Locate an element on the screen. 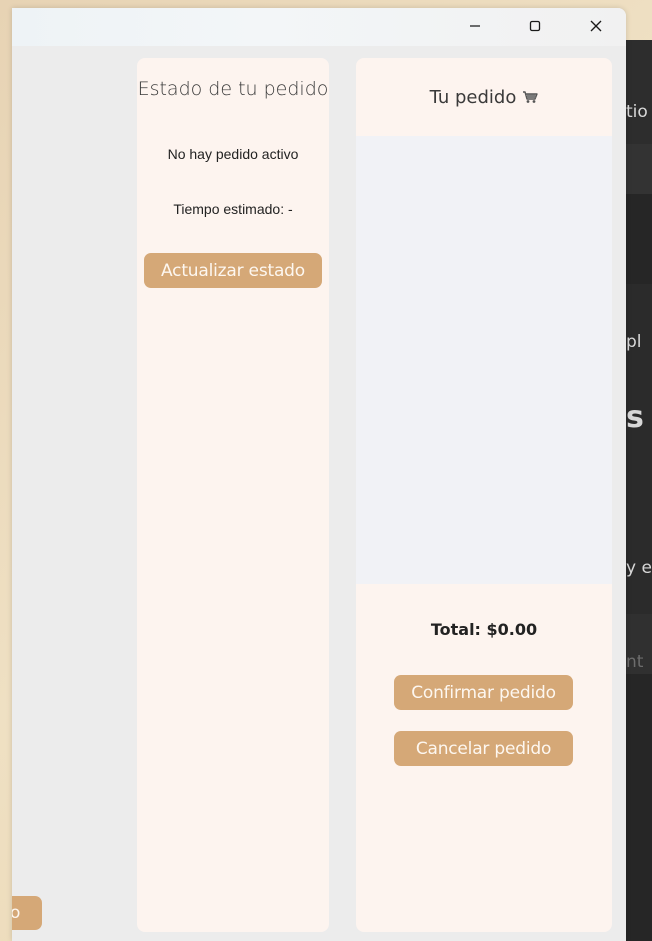 This screenshot has width=652, height=941. maximize-icon is located at coordinates (535, 26).